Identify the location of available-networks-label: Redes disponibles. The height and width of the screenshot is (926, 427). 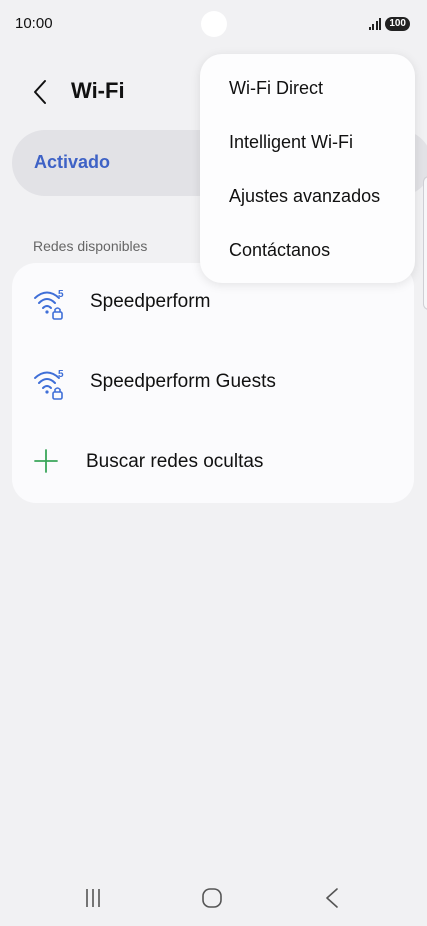
(90, 246).